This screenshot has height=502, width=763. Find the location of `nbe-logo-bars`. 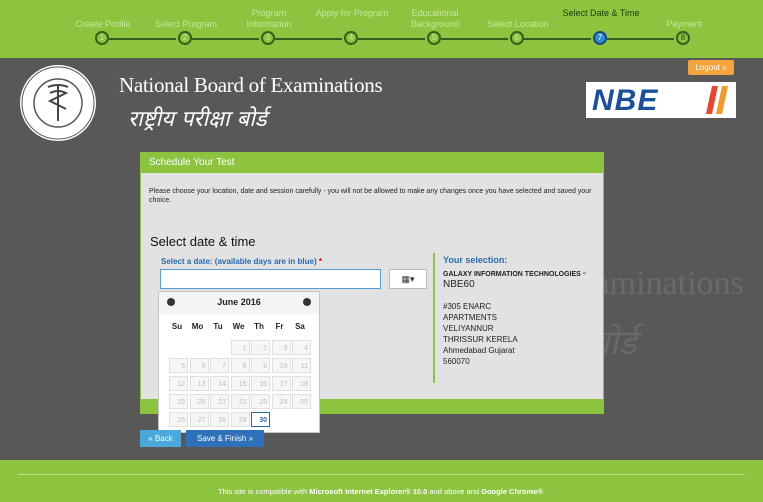

nbe-logo-bars is located at coordinates (717, 100).